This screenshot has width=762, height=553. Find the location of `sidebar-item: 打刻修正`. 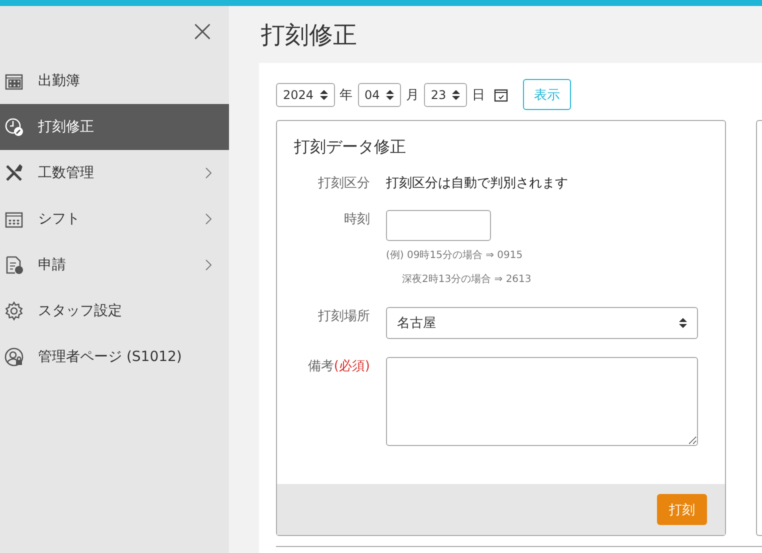

sidebar-item: 打刻修正 is located at coordinates (114, 127).